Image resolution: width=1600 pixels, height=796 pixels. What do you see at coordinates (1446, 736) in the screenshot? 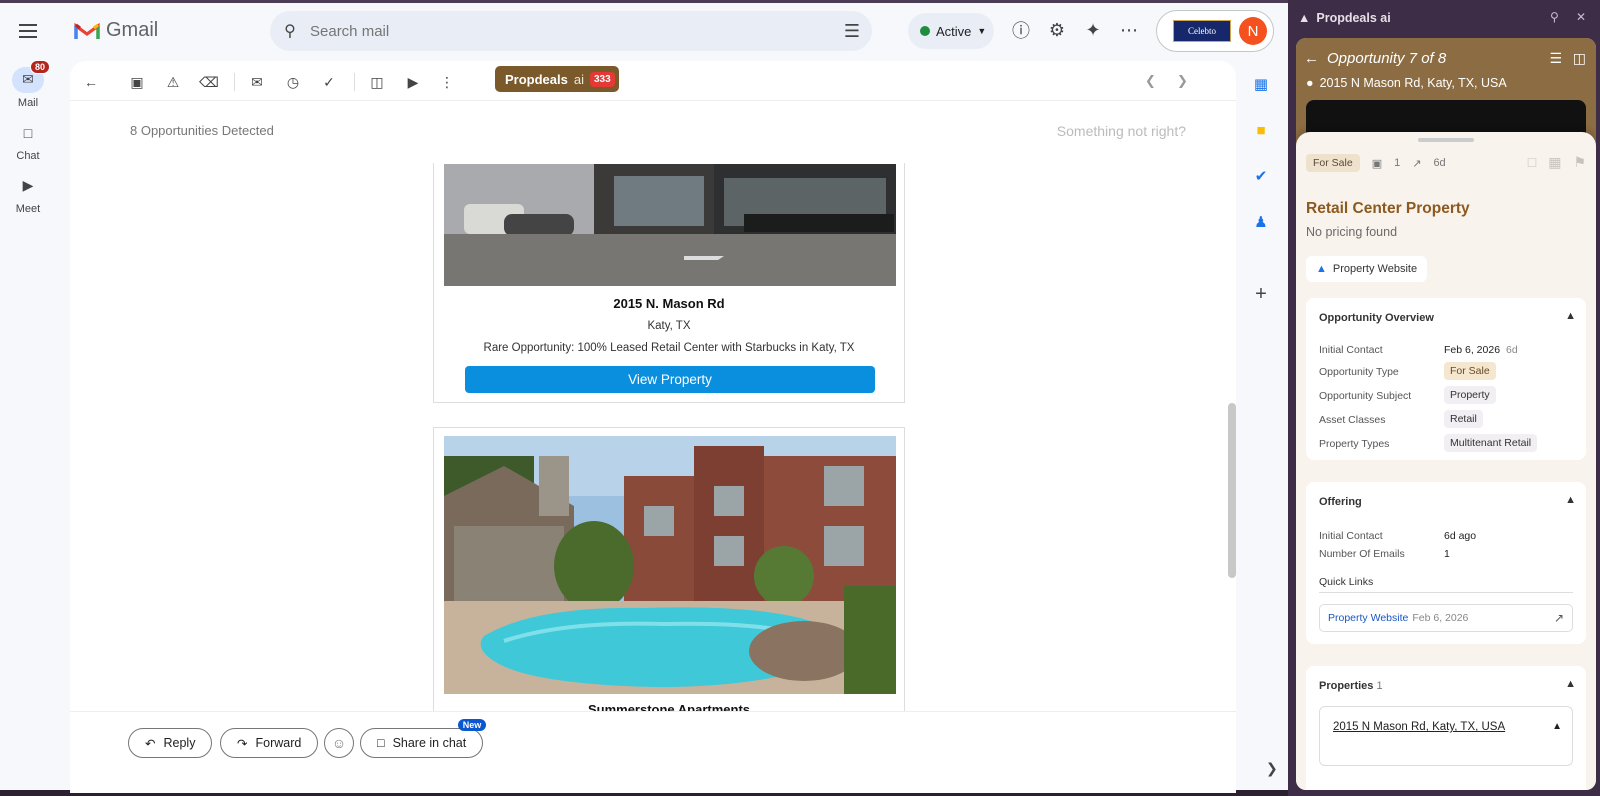
I see `property-item: 2015 N Mason Rd, Katy, TX, USA ▲` at bounding box center [1446, 736].